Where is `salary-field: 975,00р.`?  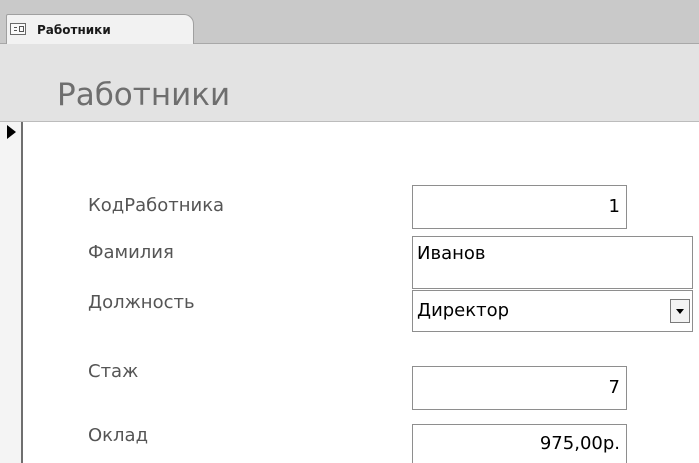 salary-field: 975,00р. is located at coordinates (519, 443).